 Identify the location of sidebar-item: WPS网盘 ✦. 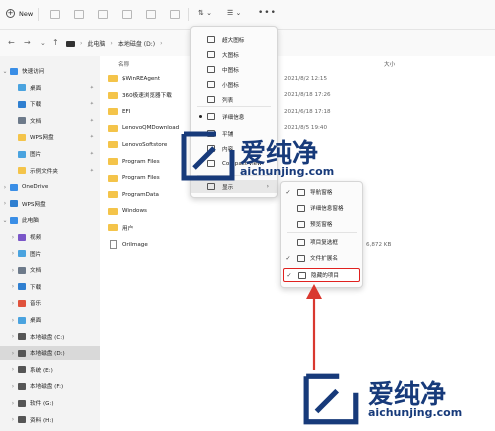
(50, 137).